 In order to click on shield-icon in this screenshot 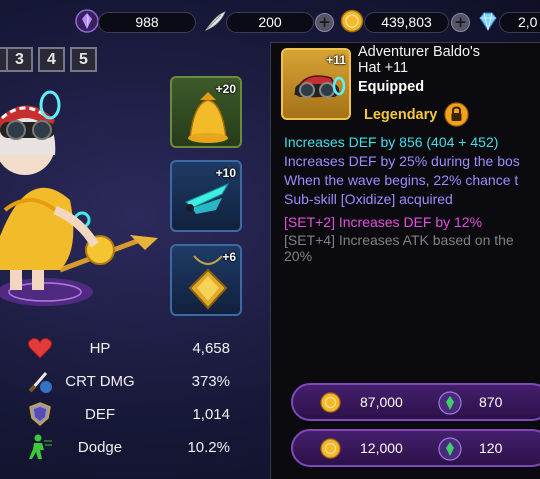, I will do `click(40, 414)`.